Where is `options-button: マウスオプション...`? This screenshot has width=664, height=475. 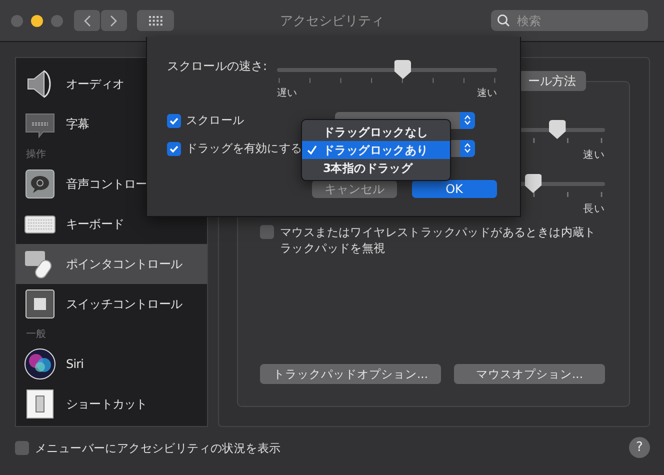 options-button: マウスオプション... is located at coordinates (529, 374).